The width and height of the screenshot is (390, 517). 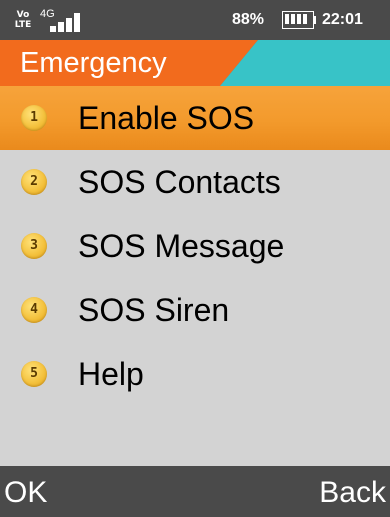 I want to click on back-softkey: Back, so click(x=352, y=493).